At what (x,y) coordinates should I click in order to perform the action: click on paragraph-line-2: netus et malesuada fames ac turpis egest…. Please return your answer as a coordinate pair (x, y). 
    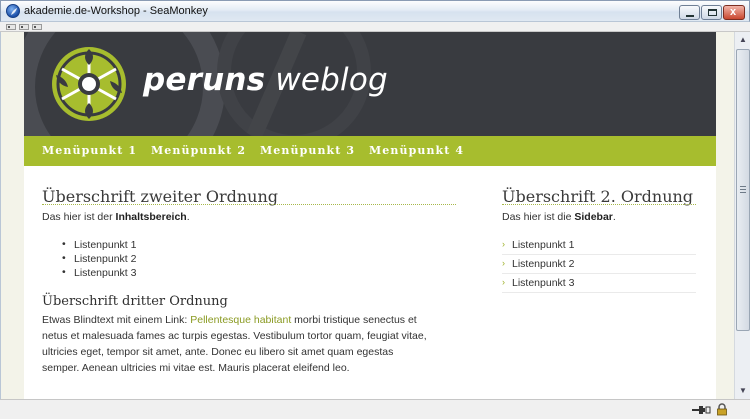
    Looking at the image, I should click on (234, 336).